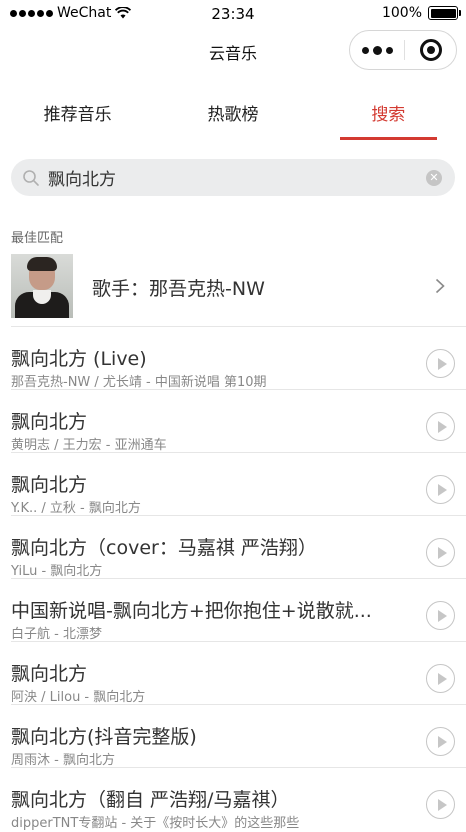  I want to click on battery-percent: 100%, so click(401, 13).